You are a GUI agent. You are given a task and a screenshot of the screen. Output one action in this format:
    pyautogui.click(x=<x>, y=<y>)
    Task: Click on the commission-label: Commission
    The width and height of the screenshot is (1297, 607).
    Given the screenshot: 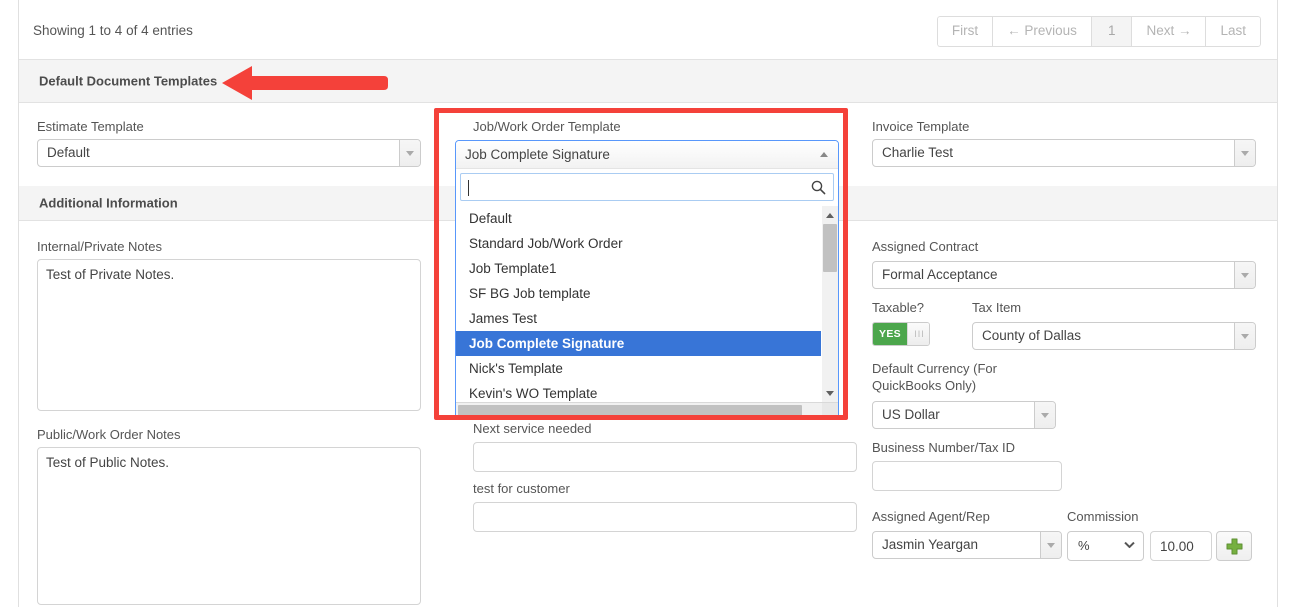 What is the action you would take?
    pyautogui.click(x=1103, y=516)
    